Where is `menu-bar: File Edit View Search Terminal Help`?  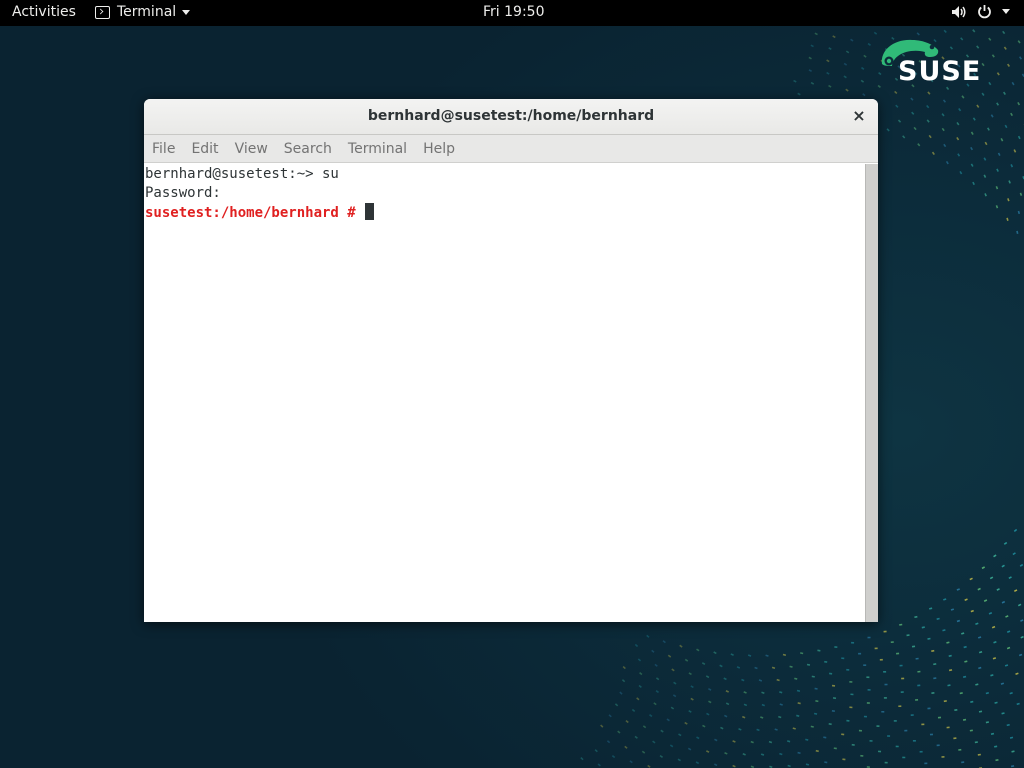 menu-bar: File Edit View Search Terminal Help is located at coordinates (511, 149).